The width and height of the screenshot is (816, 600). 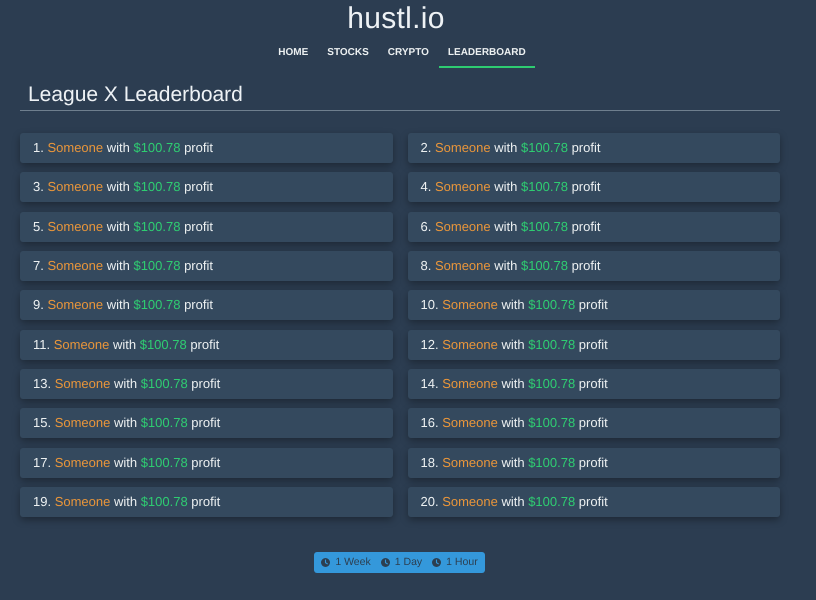 I want to click on leaderboard-entry: 8. Someone with $100.78 profit, so click(x=510, y=266).